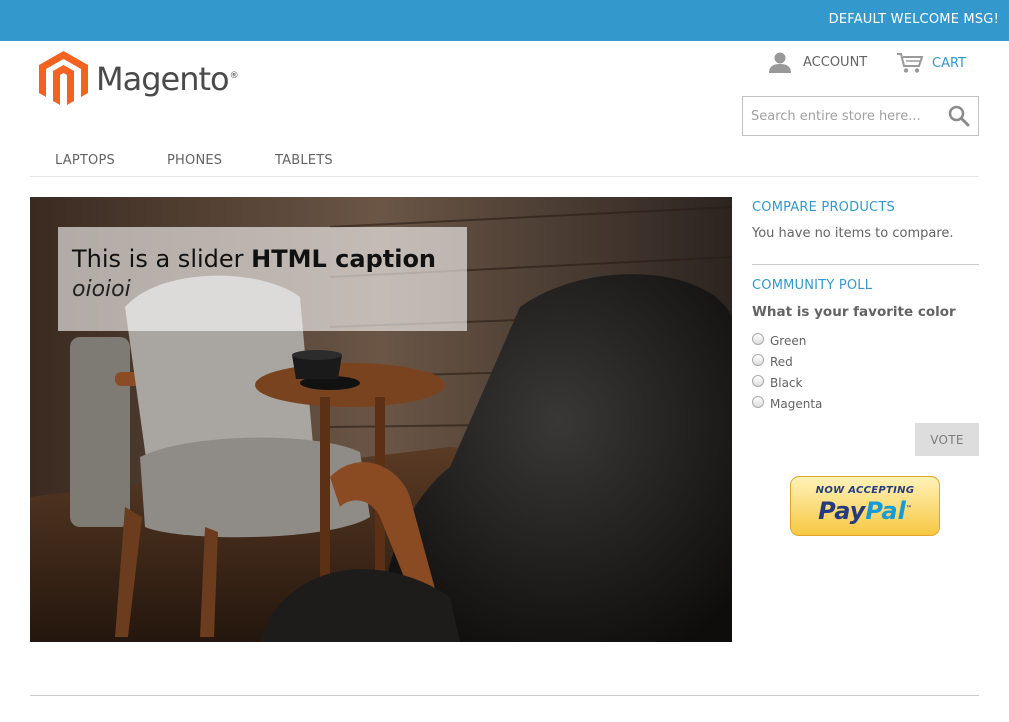 The height and width of the screenshot is (722, 1009). Describe the element at coordinates (910, 63) in the screenshot. I see `cart-icon` at that location.